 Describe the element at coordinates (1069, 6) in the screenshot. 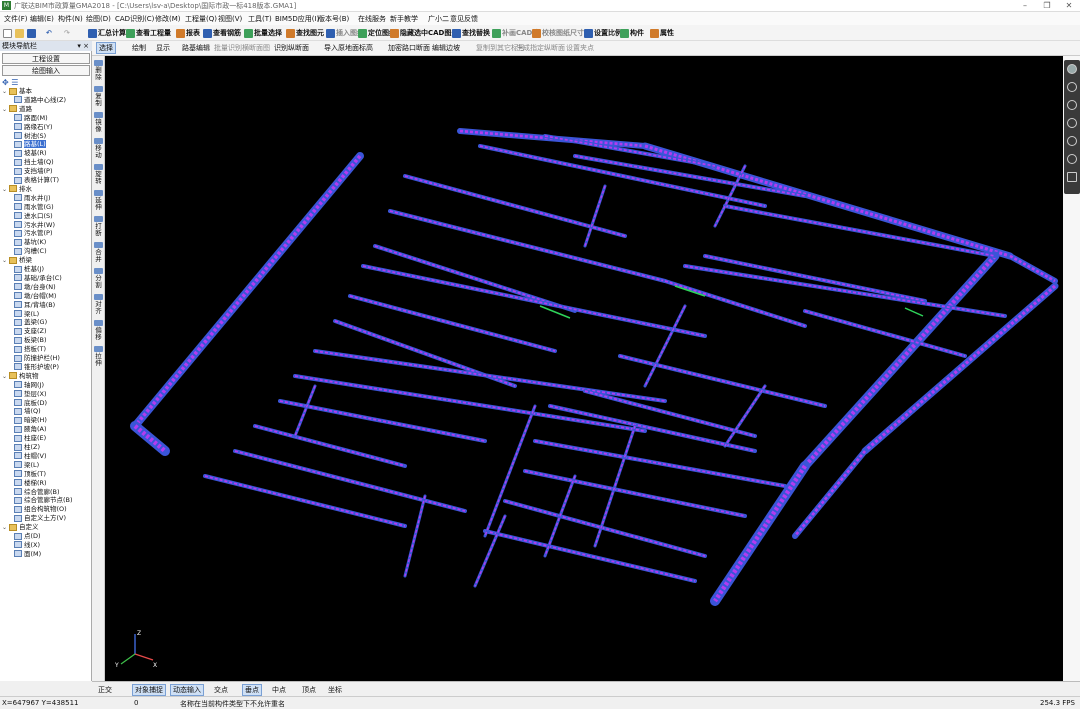

I see `close-button: ✕` at that location.